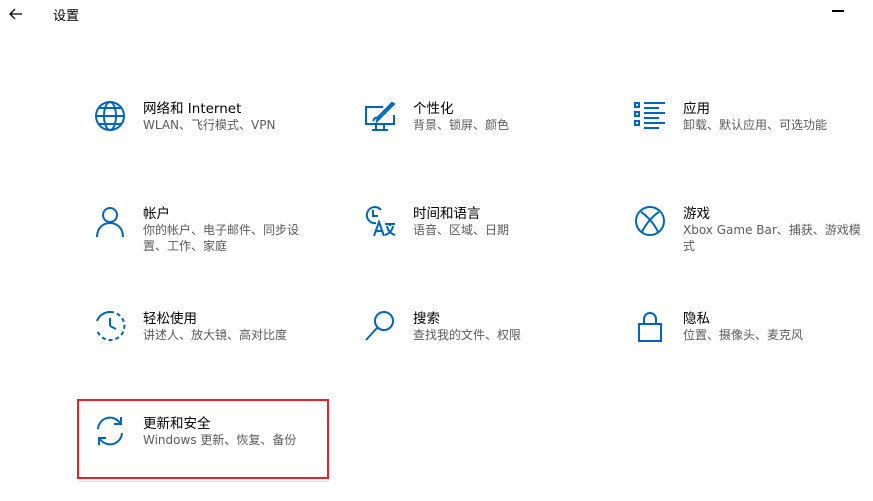 This screenshot has height=501, width=873. What do you see at coordinates (467, 335) in the screenshot?
I see `tile-description: 查找我的文件、权限` at bounding box center [467, 335].